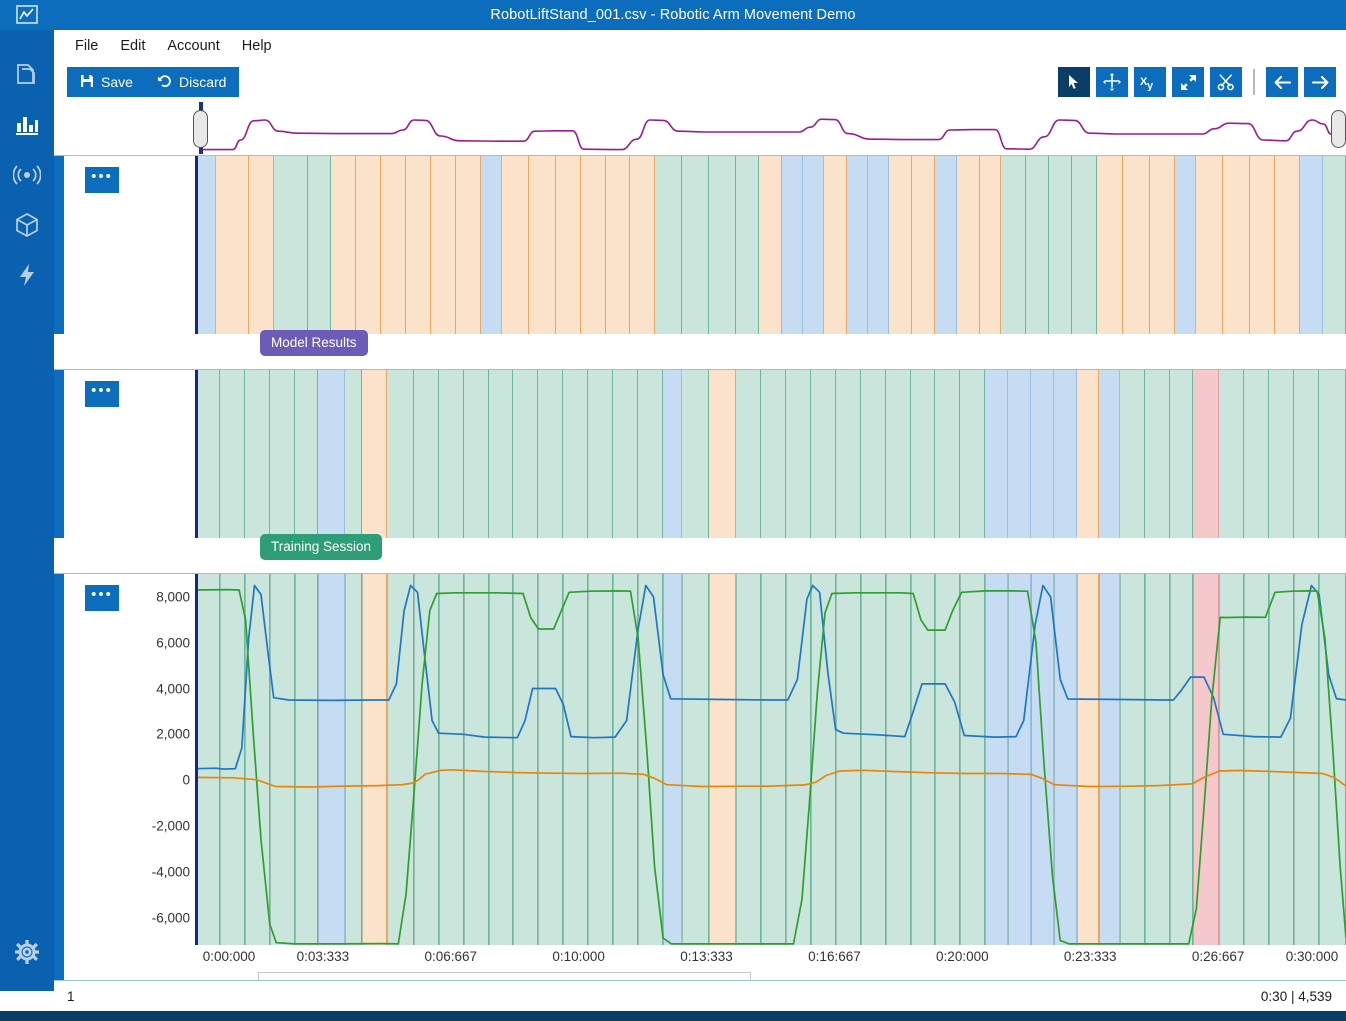 This screenshot has height=1021, width=1346. I want to click on menu-item-help: Help, so click(257, 46).